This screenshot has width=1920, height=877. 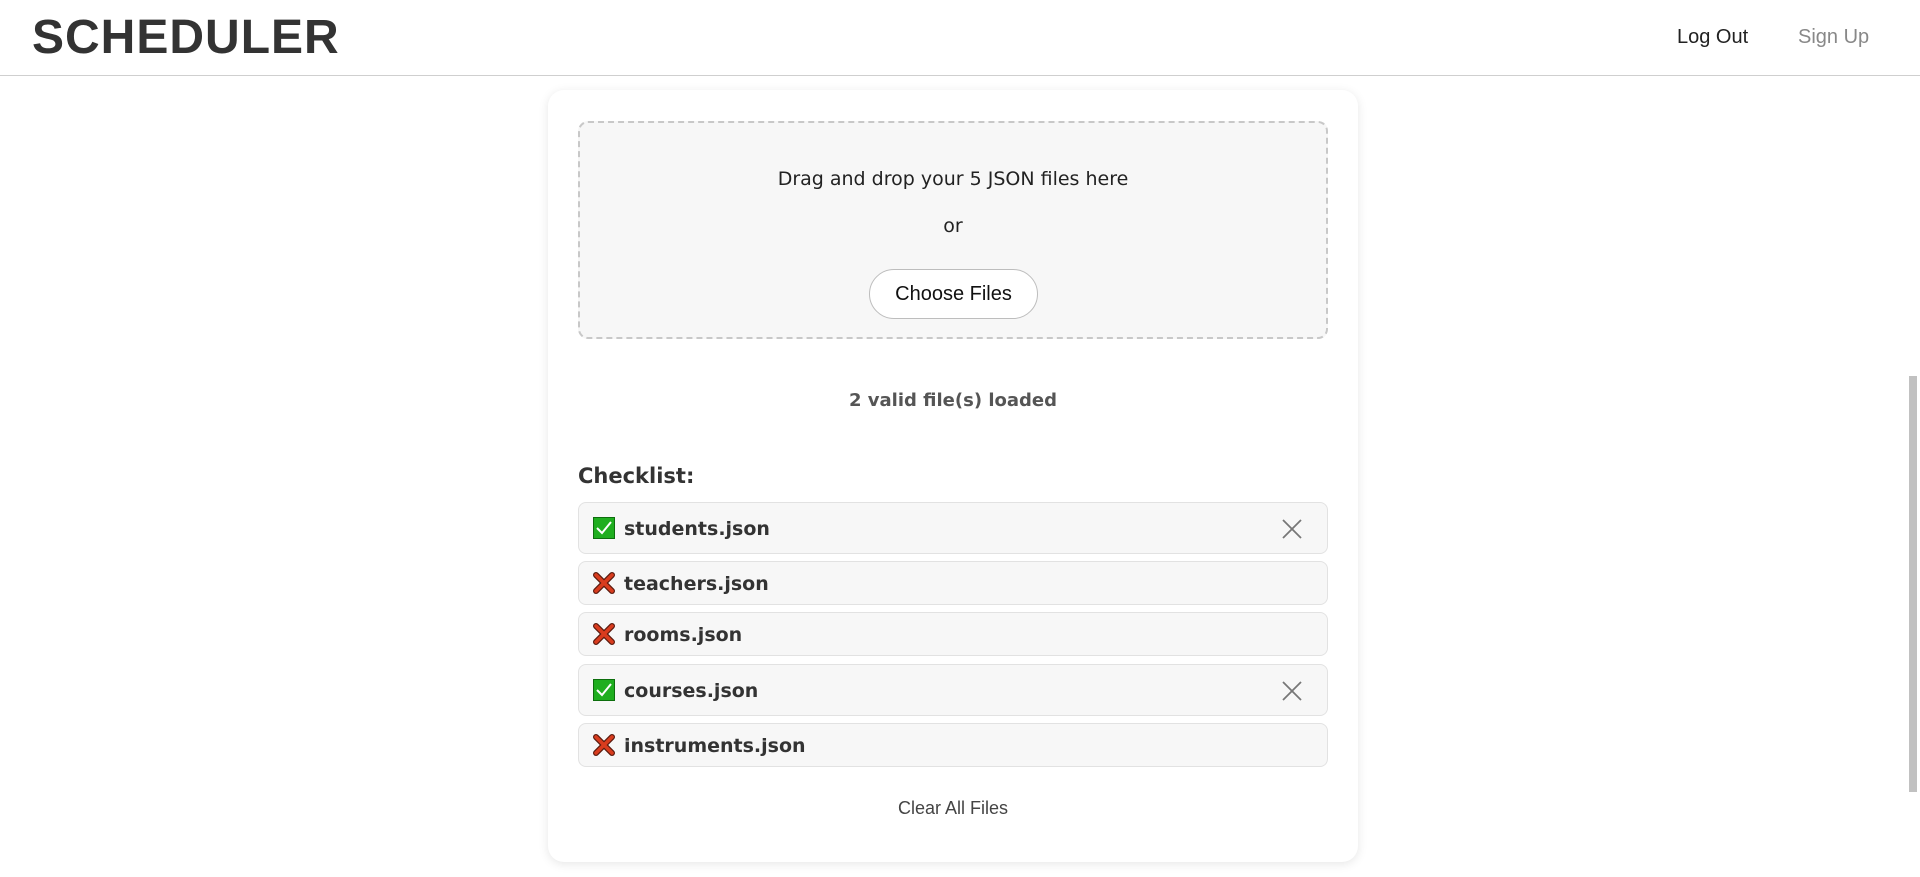 I want to click on top-nav-bar: SCHEDULER Log Out Sign Up, so click(x=960, y=38).